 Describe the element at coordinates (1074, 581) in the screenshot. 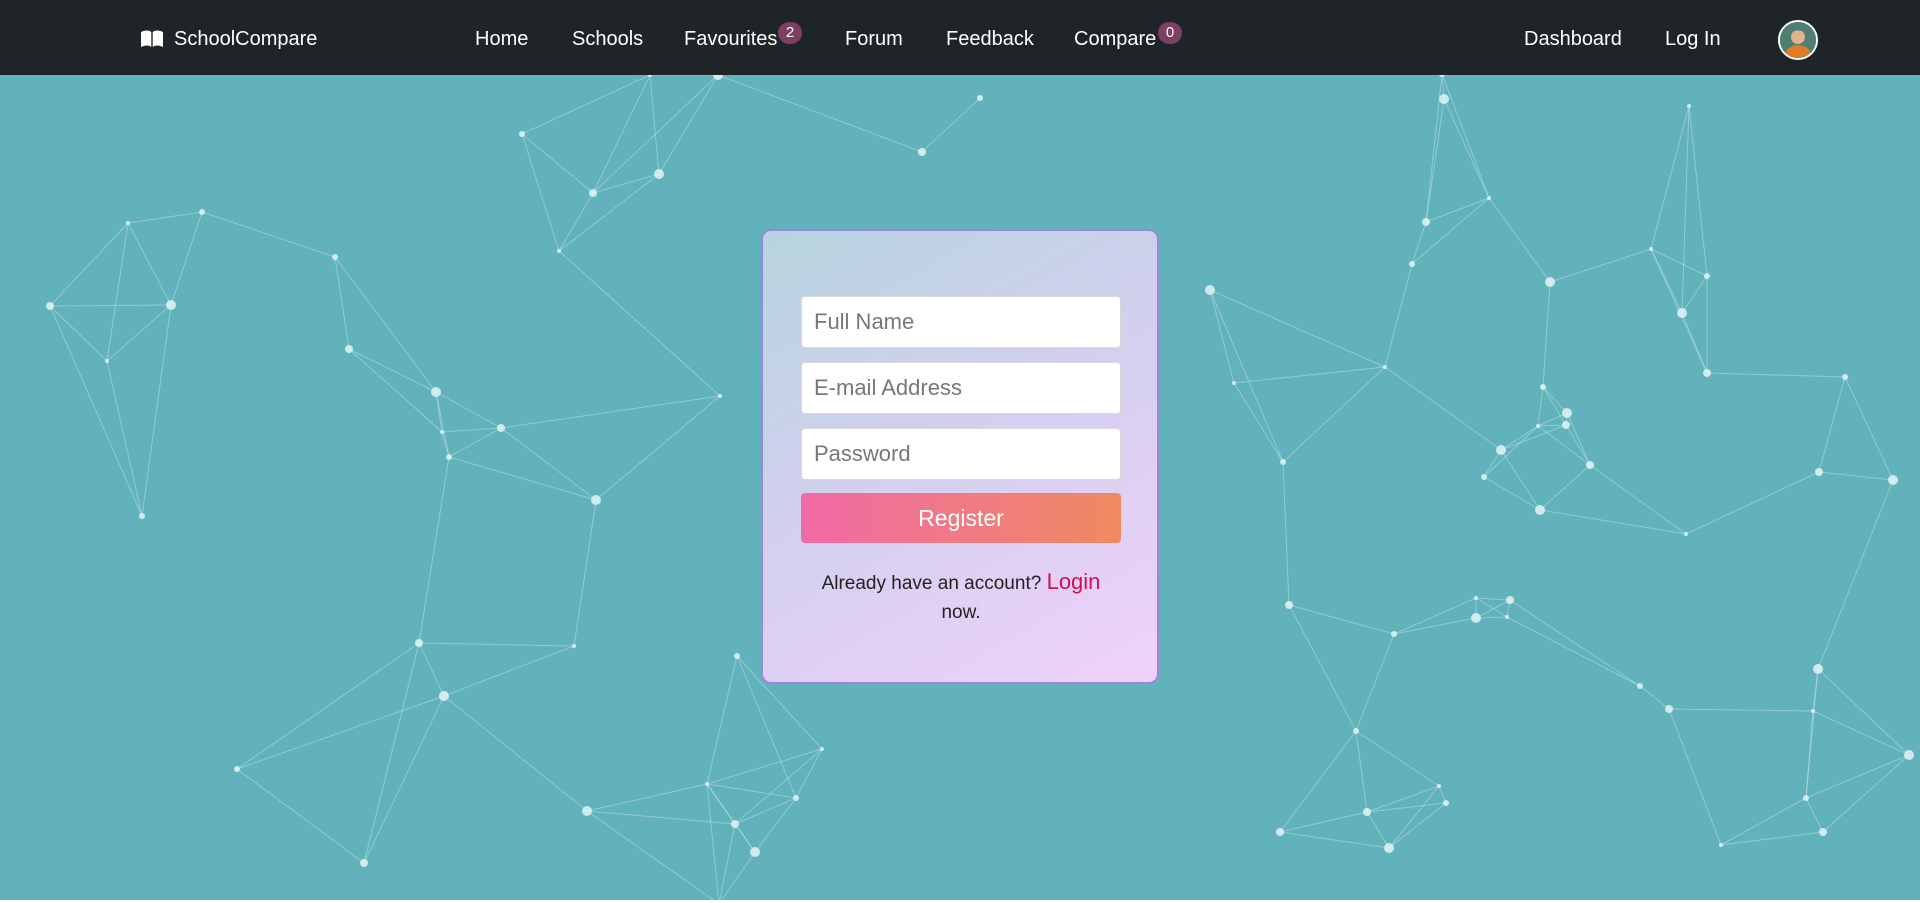

I see `login-link: Login` at that location.